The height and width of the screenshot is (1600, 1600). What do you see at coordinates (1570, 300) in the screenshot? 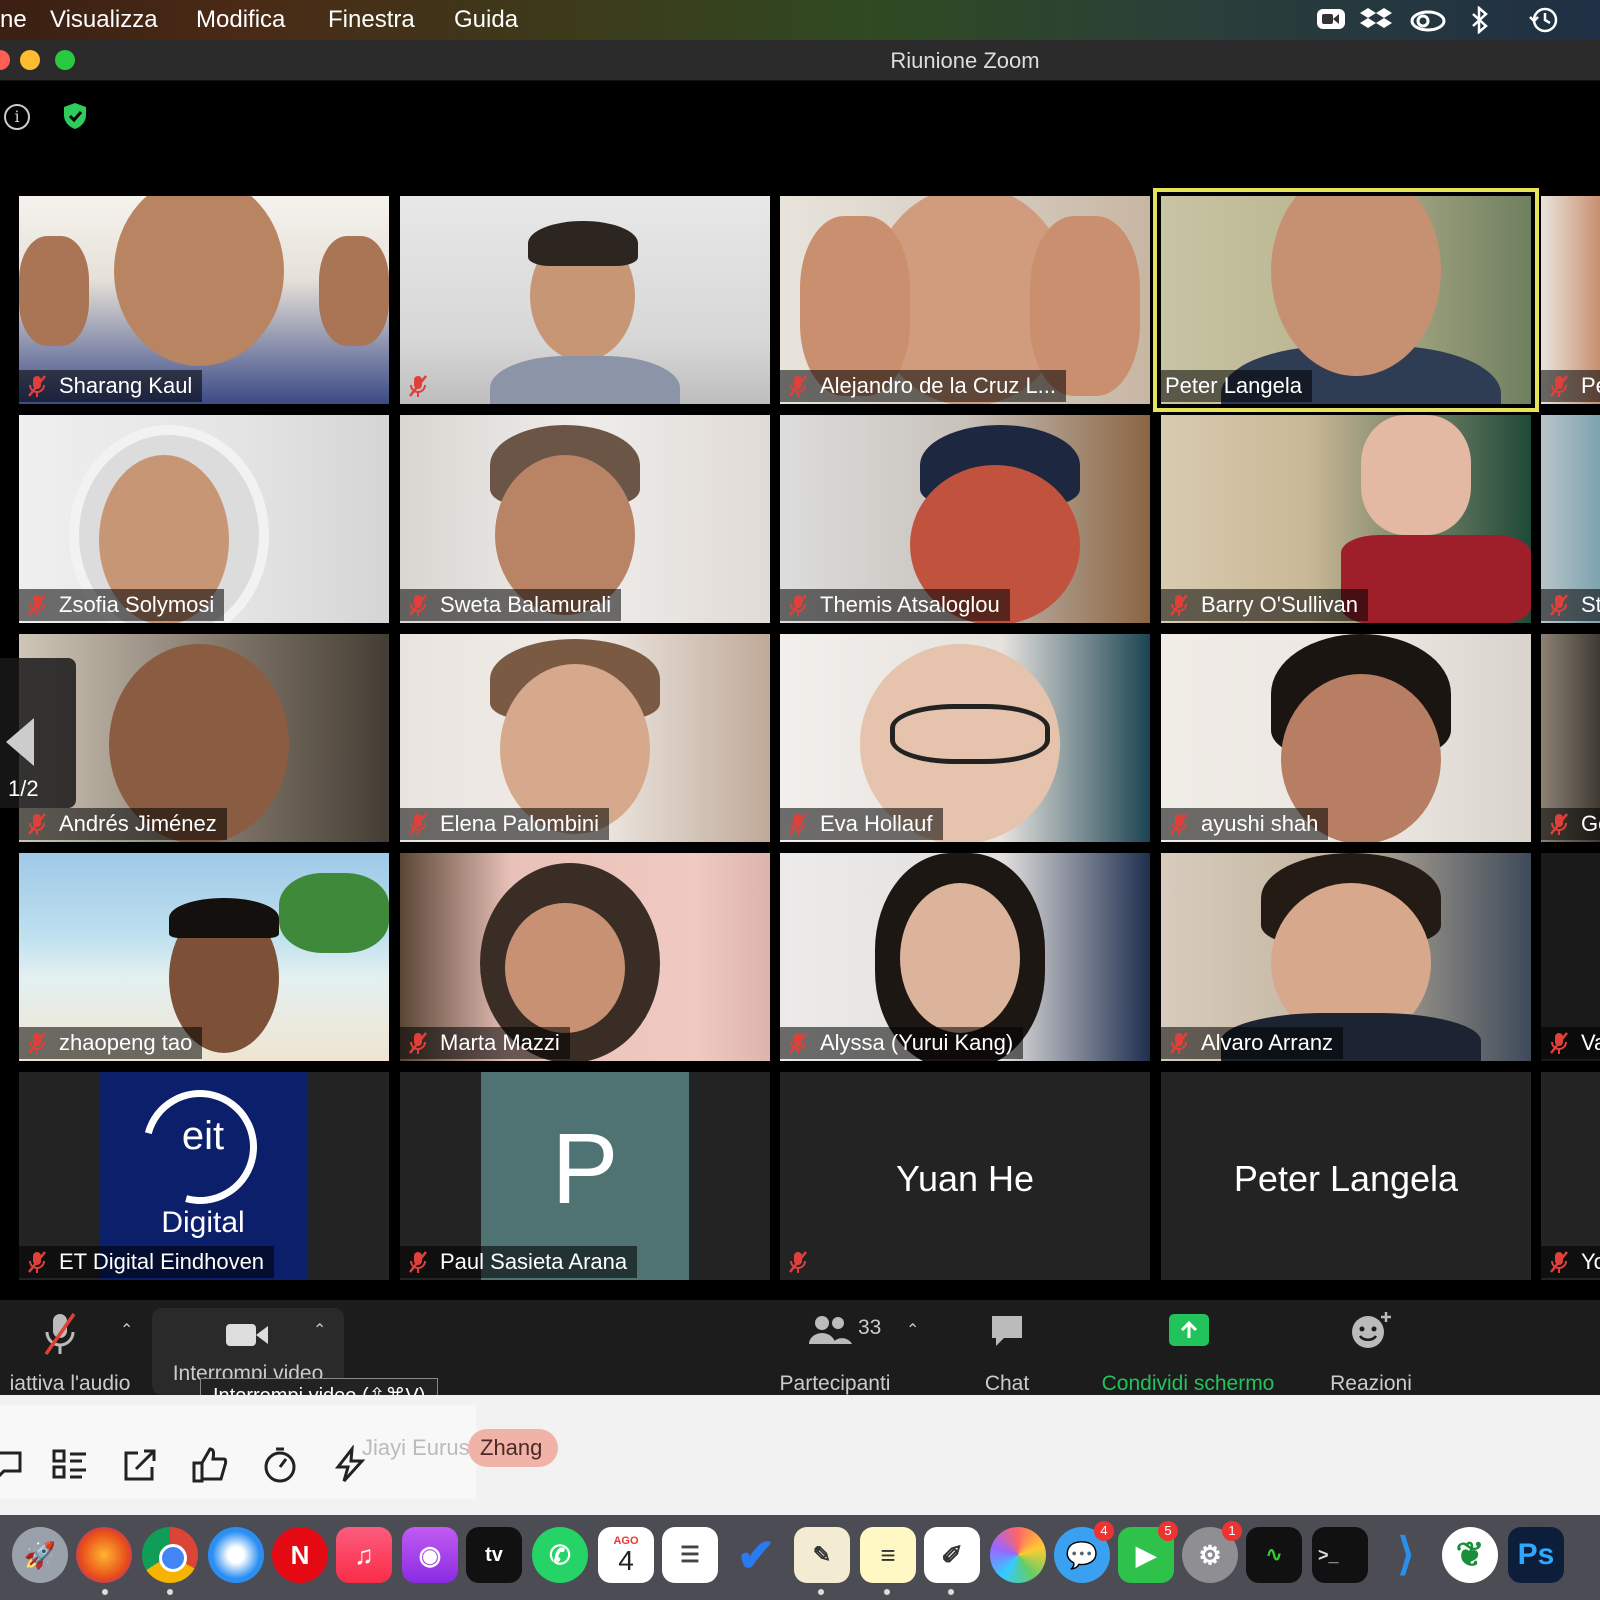
I see `video-tile: Pe` at bounding box center [1570, 300].